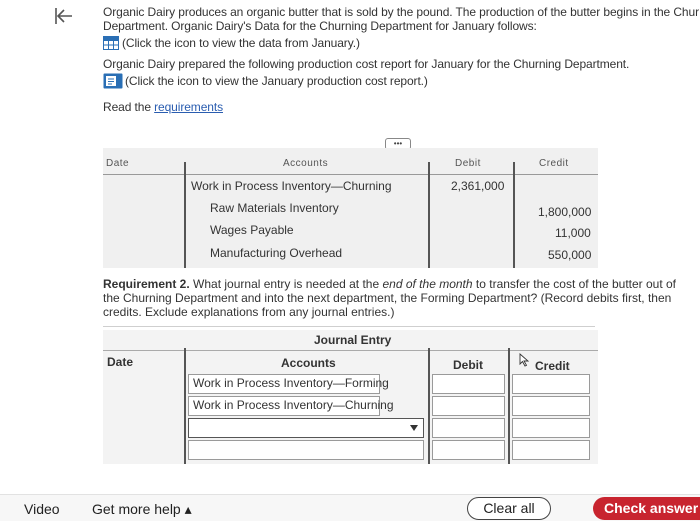 This screenshot has width=700, height=521. What do you see at coordinates (113, 81) in the screenshot?
I see `report-icon` at bounding box center [113, 81].